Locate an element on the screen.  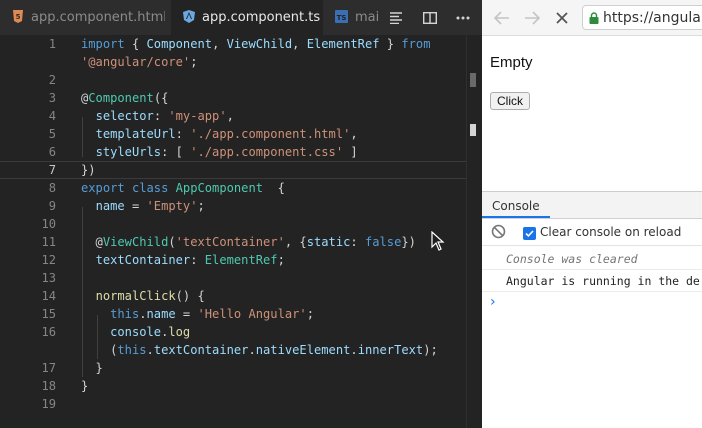
typescript-icon: TS is located at coordinates (341, 17).